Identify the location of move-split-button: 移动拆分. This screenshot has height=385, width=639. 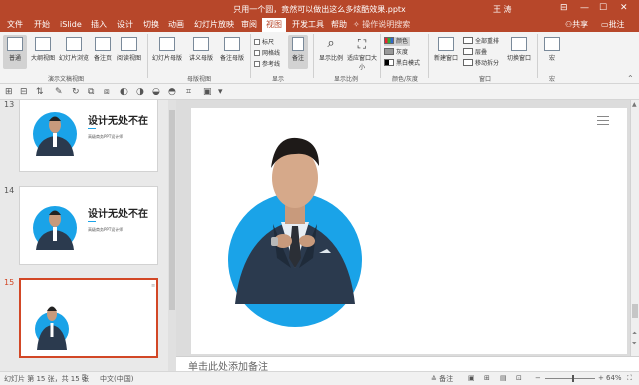
(481, 63).